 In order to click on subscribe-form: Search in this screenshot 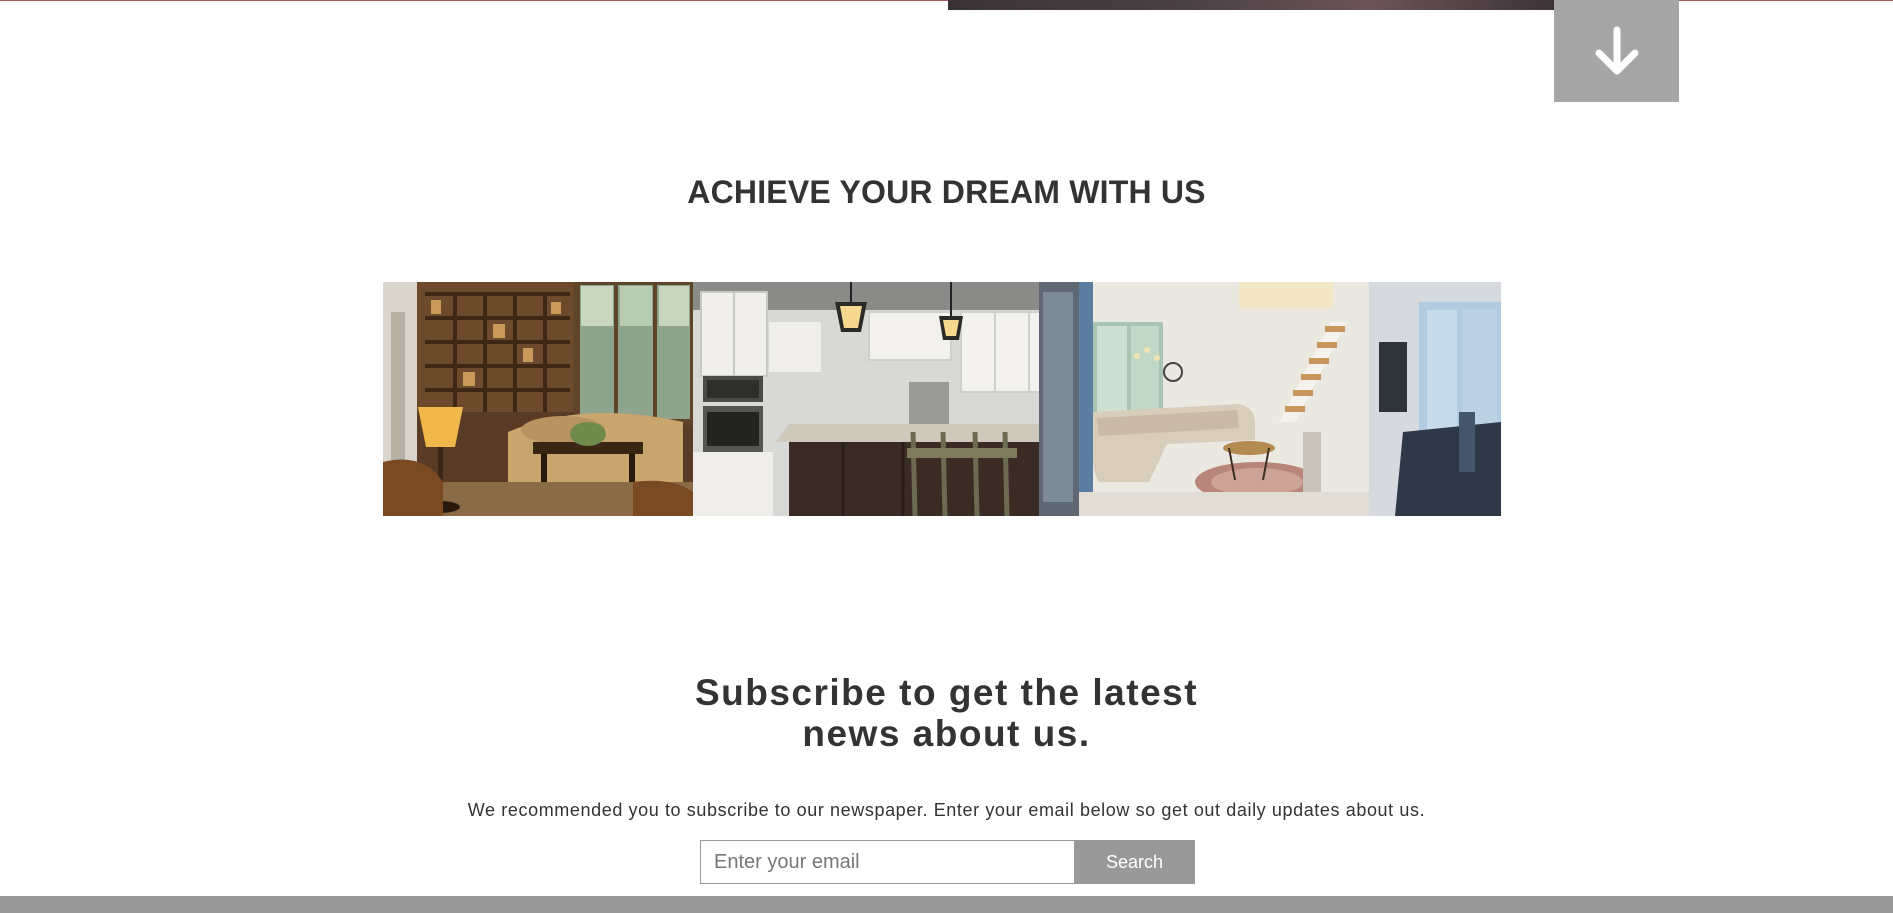, I will do `click(947, 862)`.